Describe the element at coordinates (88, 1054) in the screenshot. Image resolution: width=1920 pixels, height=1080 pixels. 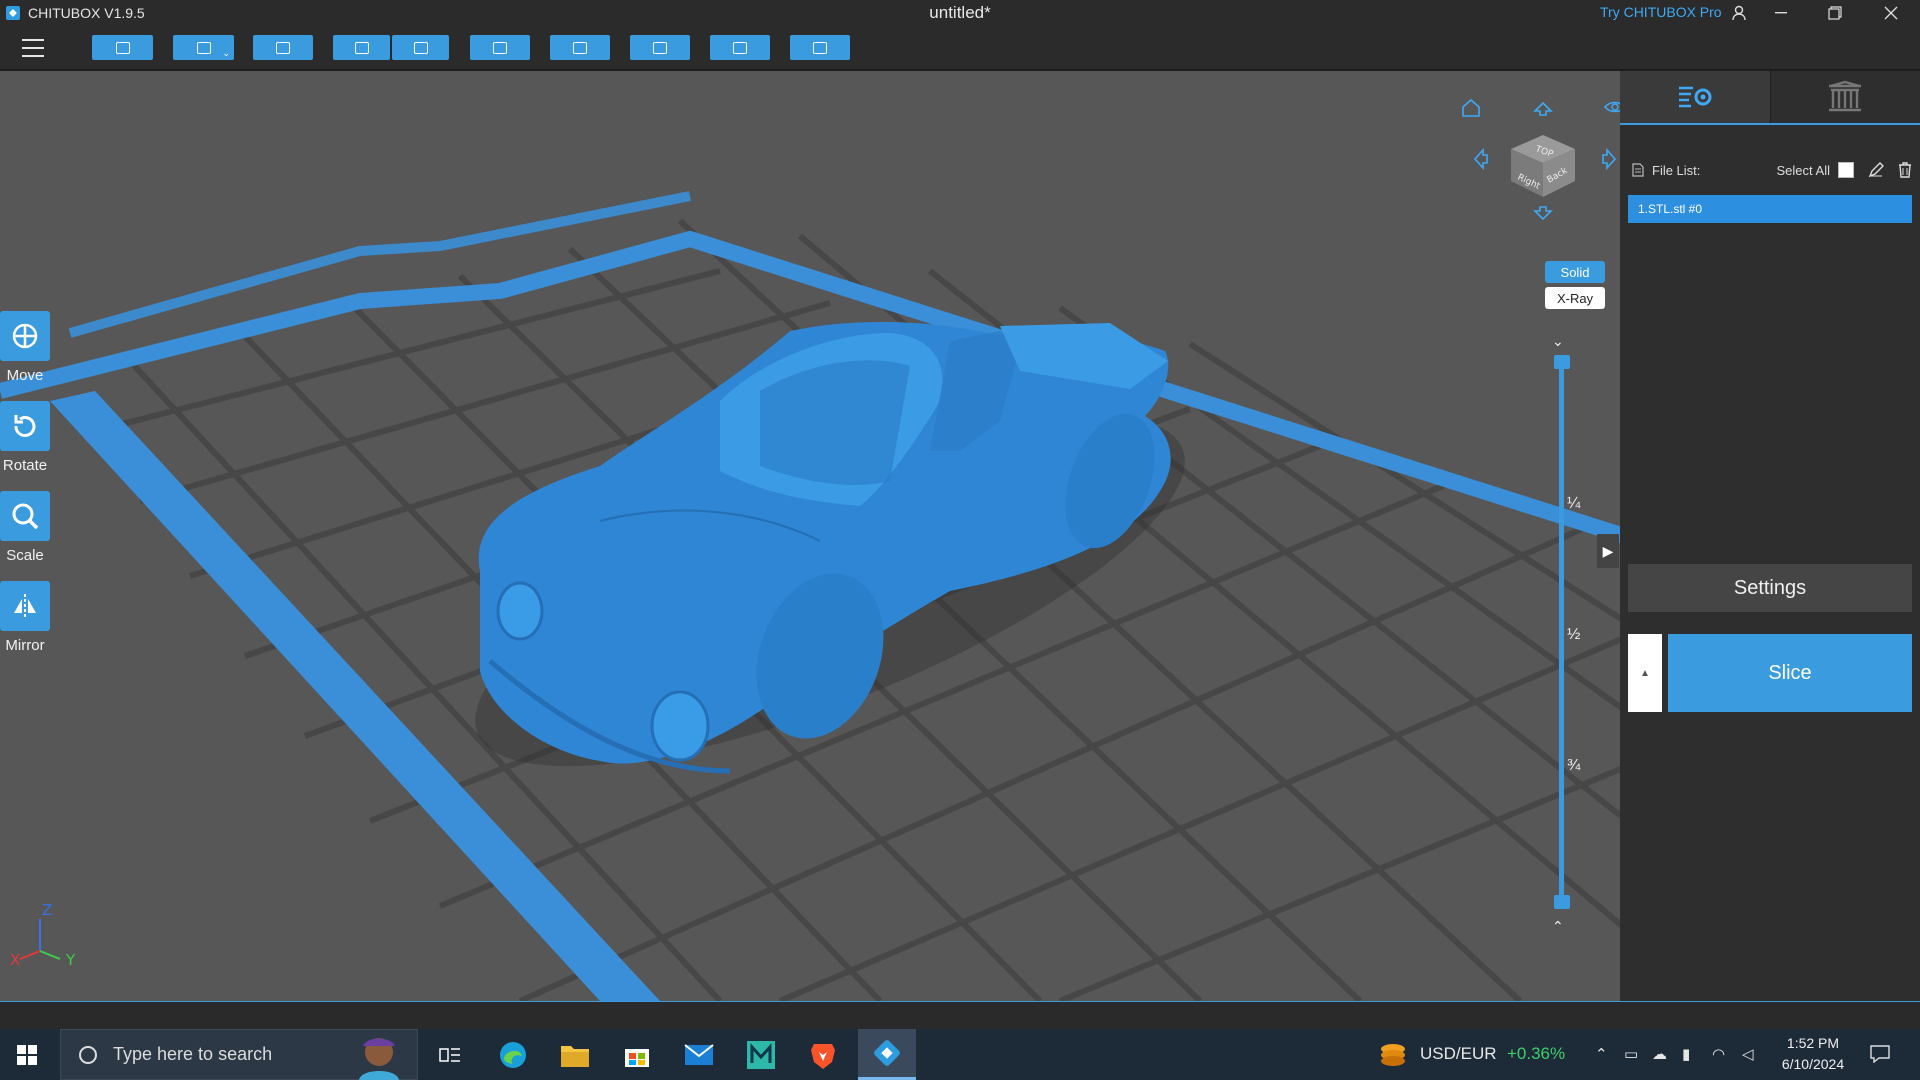
I see `search-icon` at that location.